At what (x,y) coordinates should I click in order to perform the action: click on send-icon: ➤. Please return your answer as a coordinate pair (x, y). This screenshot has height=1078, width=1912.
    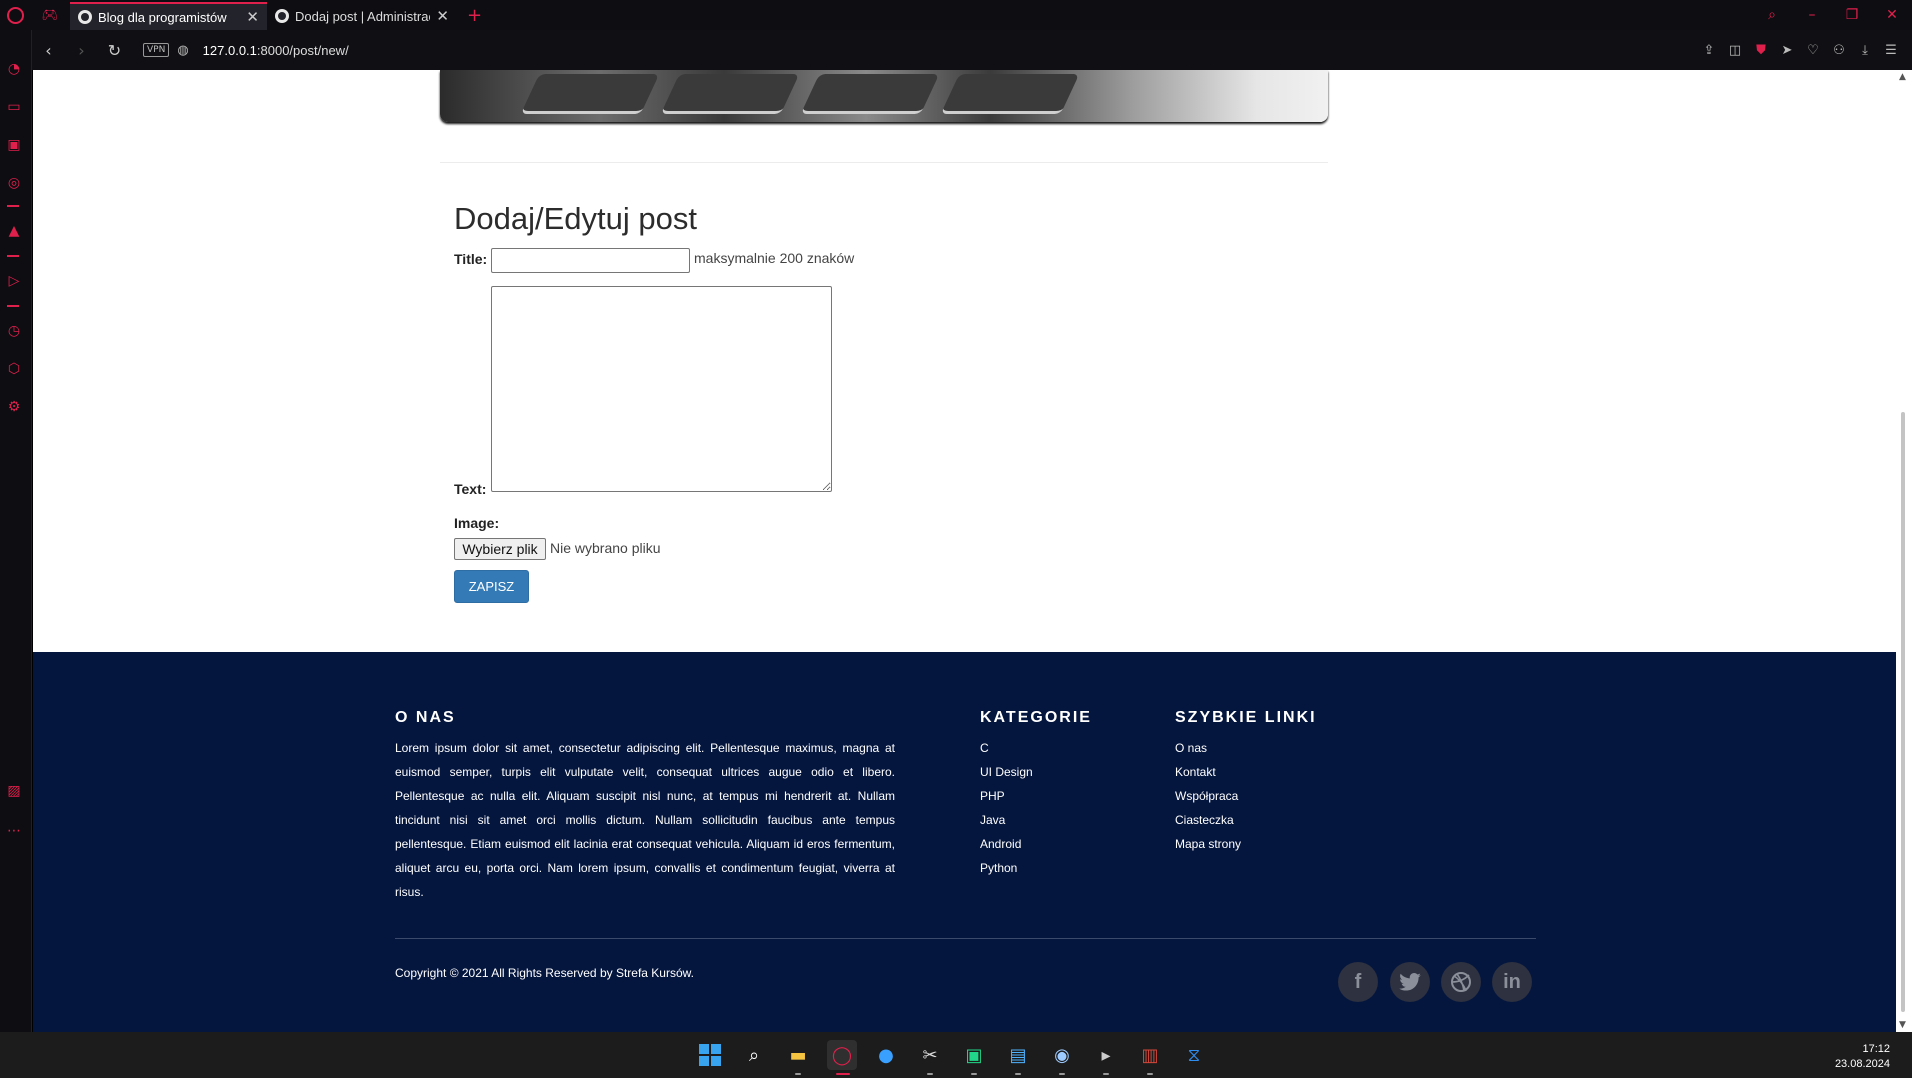
    Looking at the image, I should click on (1787, 50).